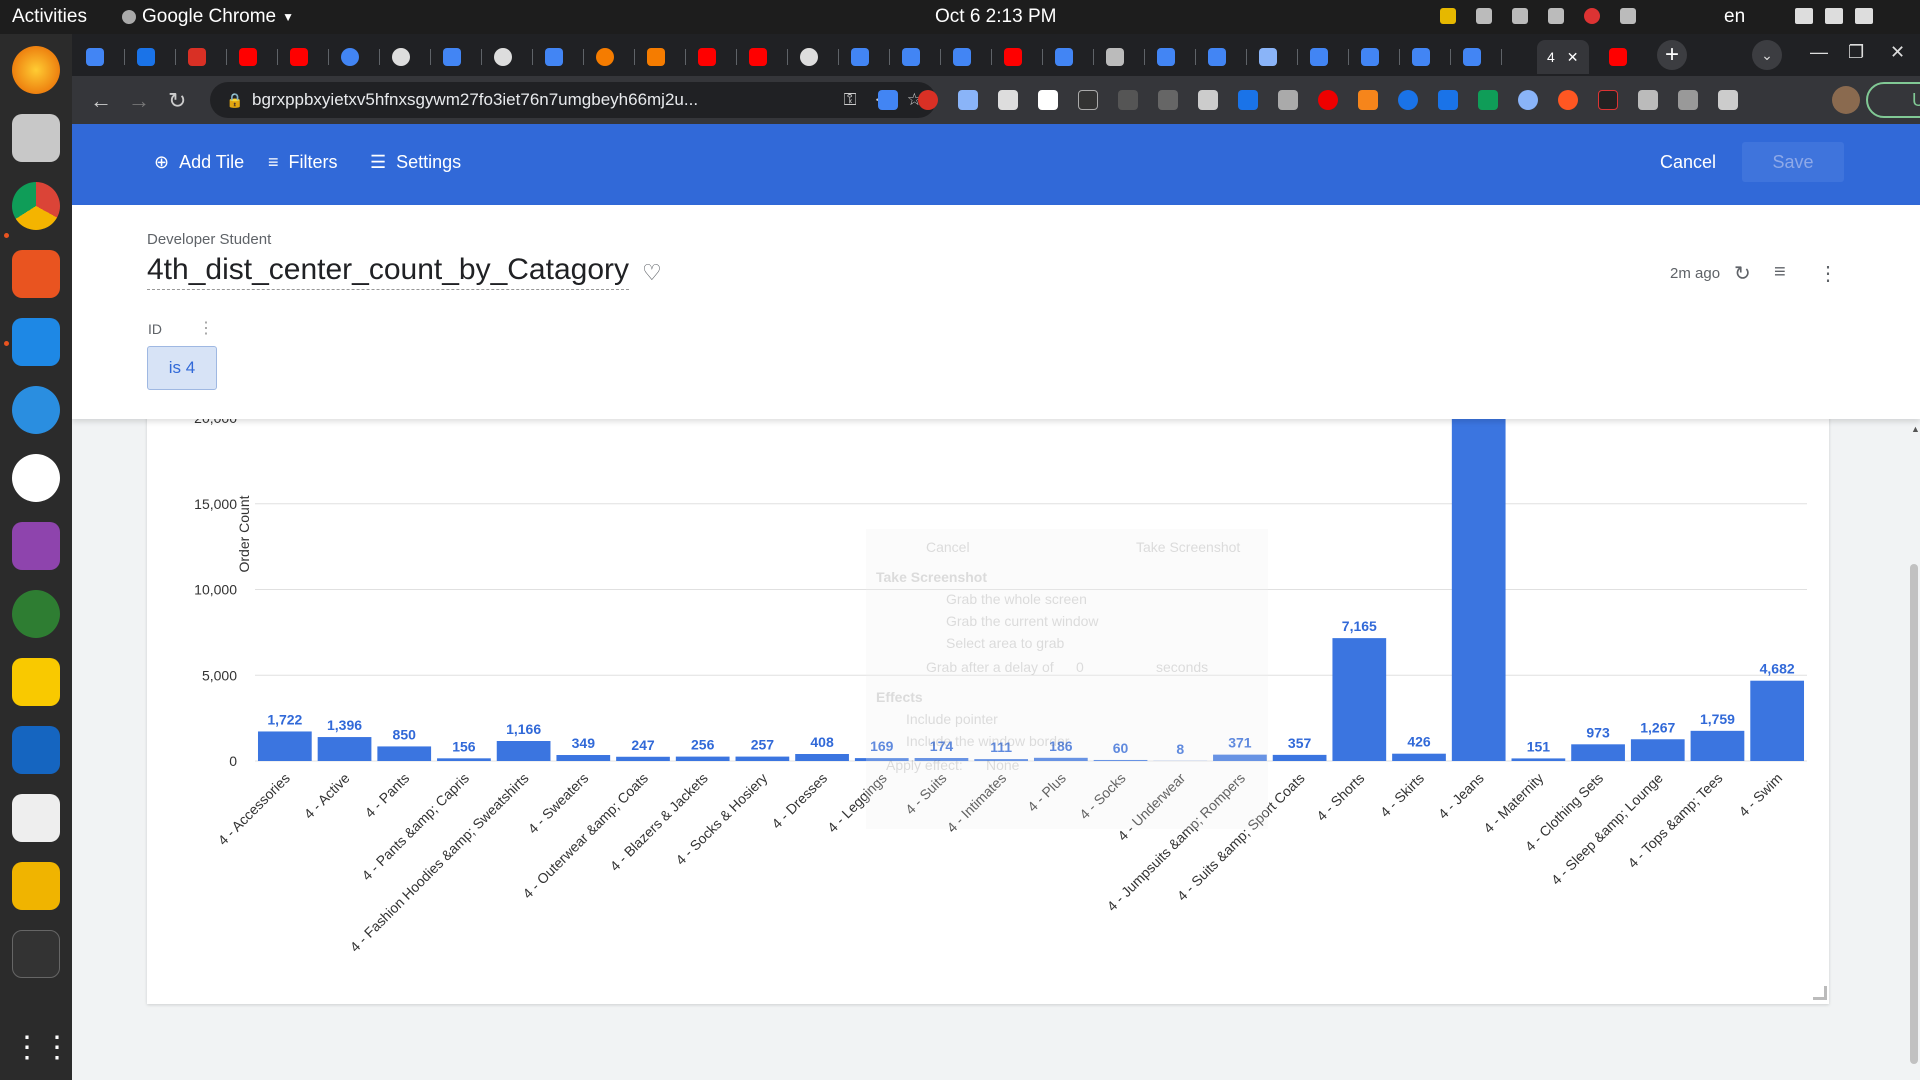 The width and height of the screenshot is (1920, 1080). Describe the element at coordinates (36, 886) in the screenshot. I see `basket-icon` at that location.